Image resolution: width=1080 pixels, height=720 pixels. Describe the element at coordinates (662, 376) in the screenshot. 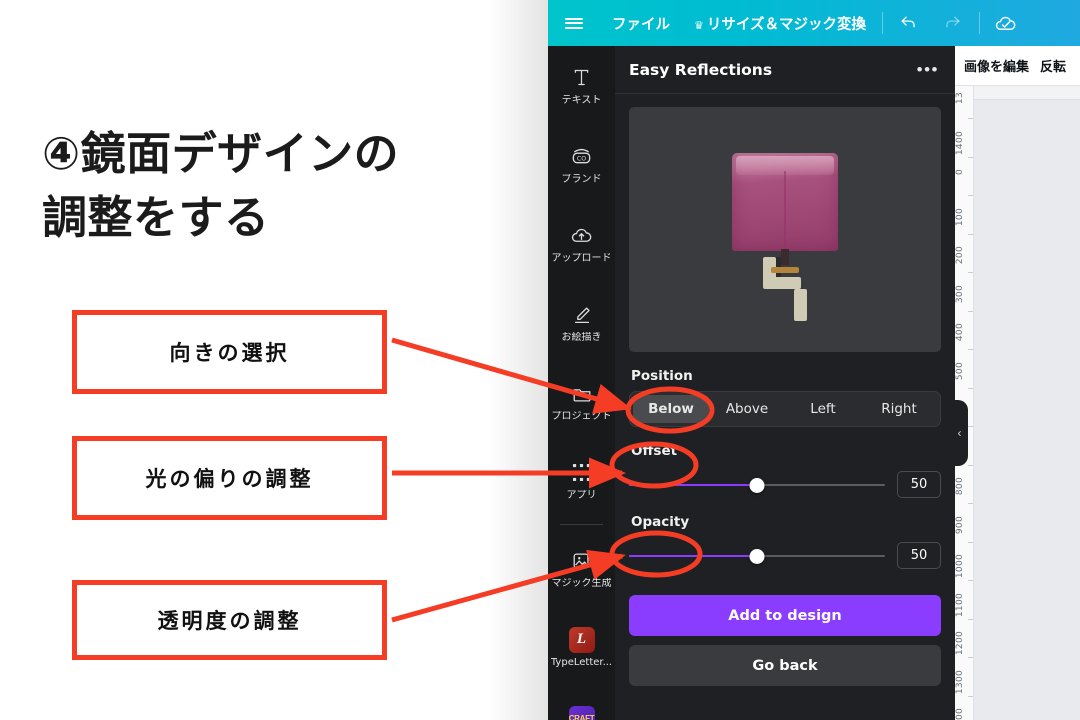

I see `position-label: Position` at that location.